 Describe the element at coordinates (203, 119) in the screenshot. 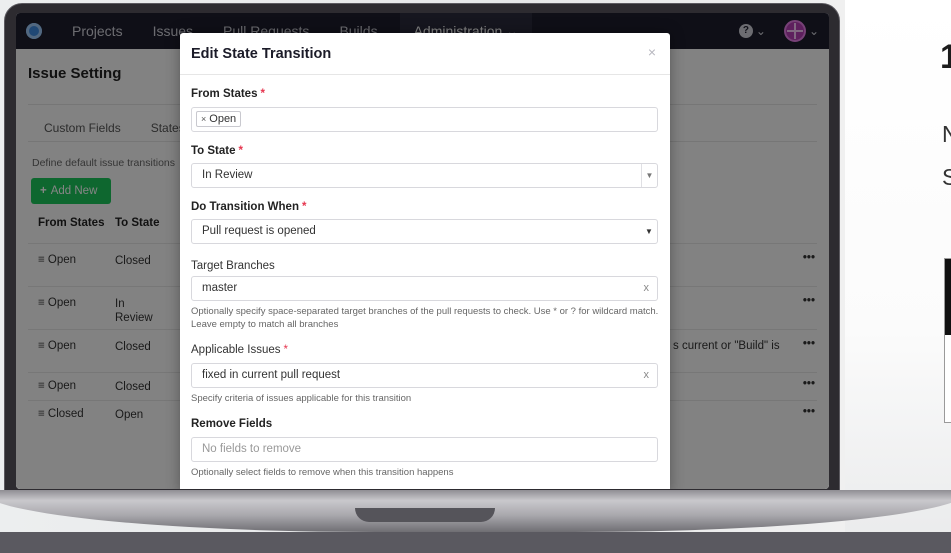

I see `chip-remove-icon: ×` at that location.